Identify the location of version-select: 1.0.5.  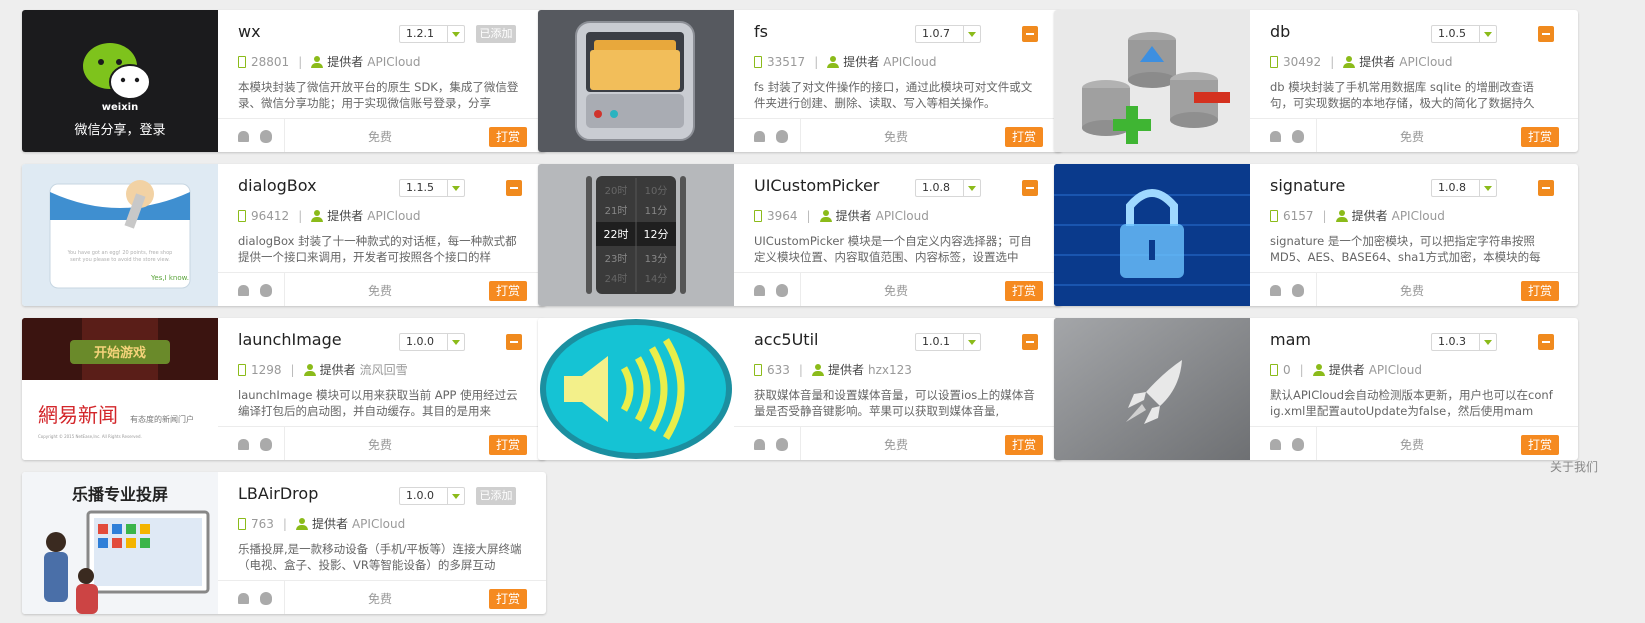
(1464, 34).